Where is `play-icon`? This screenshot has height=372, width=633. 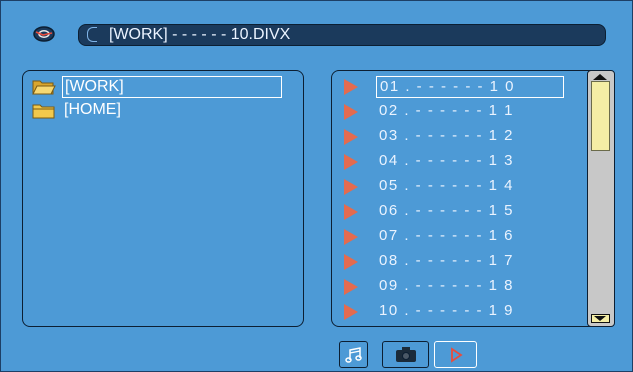
play-icon is located at coordinates (456, 354).